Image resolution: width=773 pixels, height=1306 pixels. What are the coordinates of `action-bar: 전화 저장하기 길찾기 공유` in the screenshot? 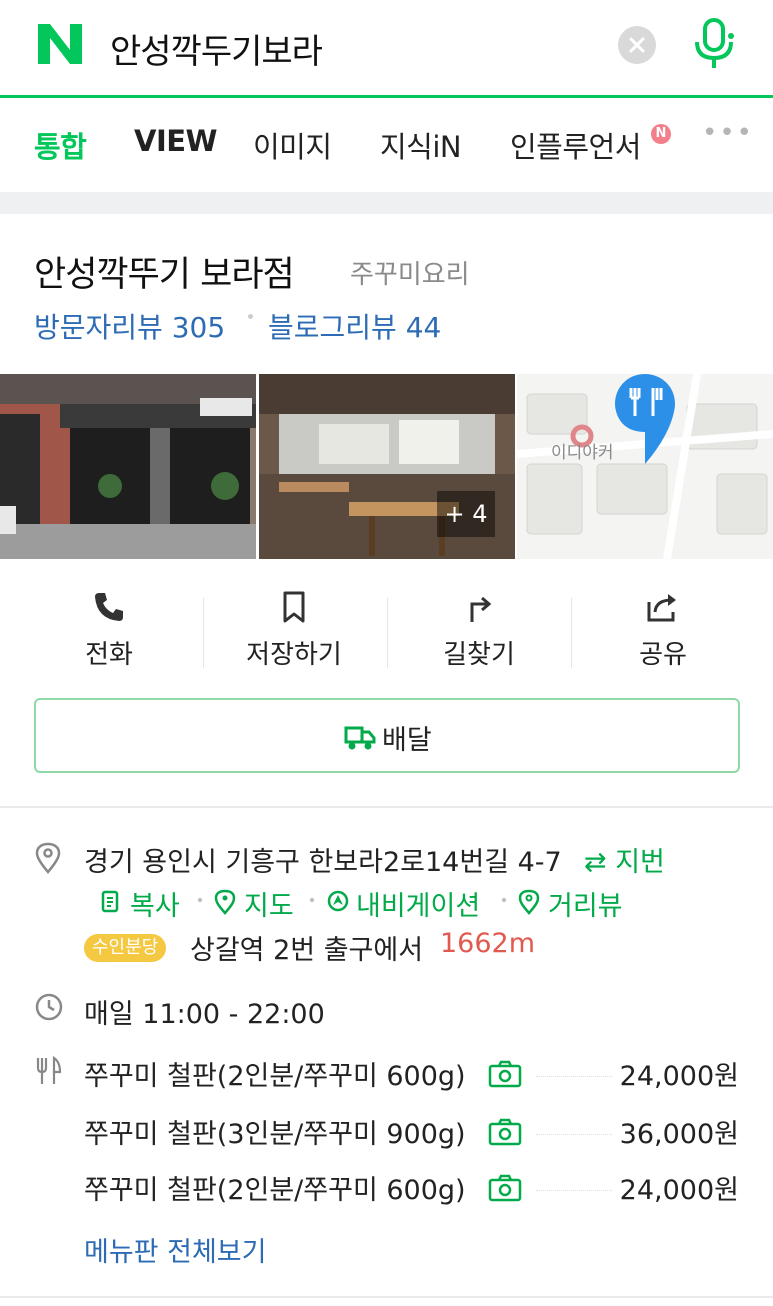 It's located at (386, 630).